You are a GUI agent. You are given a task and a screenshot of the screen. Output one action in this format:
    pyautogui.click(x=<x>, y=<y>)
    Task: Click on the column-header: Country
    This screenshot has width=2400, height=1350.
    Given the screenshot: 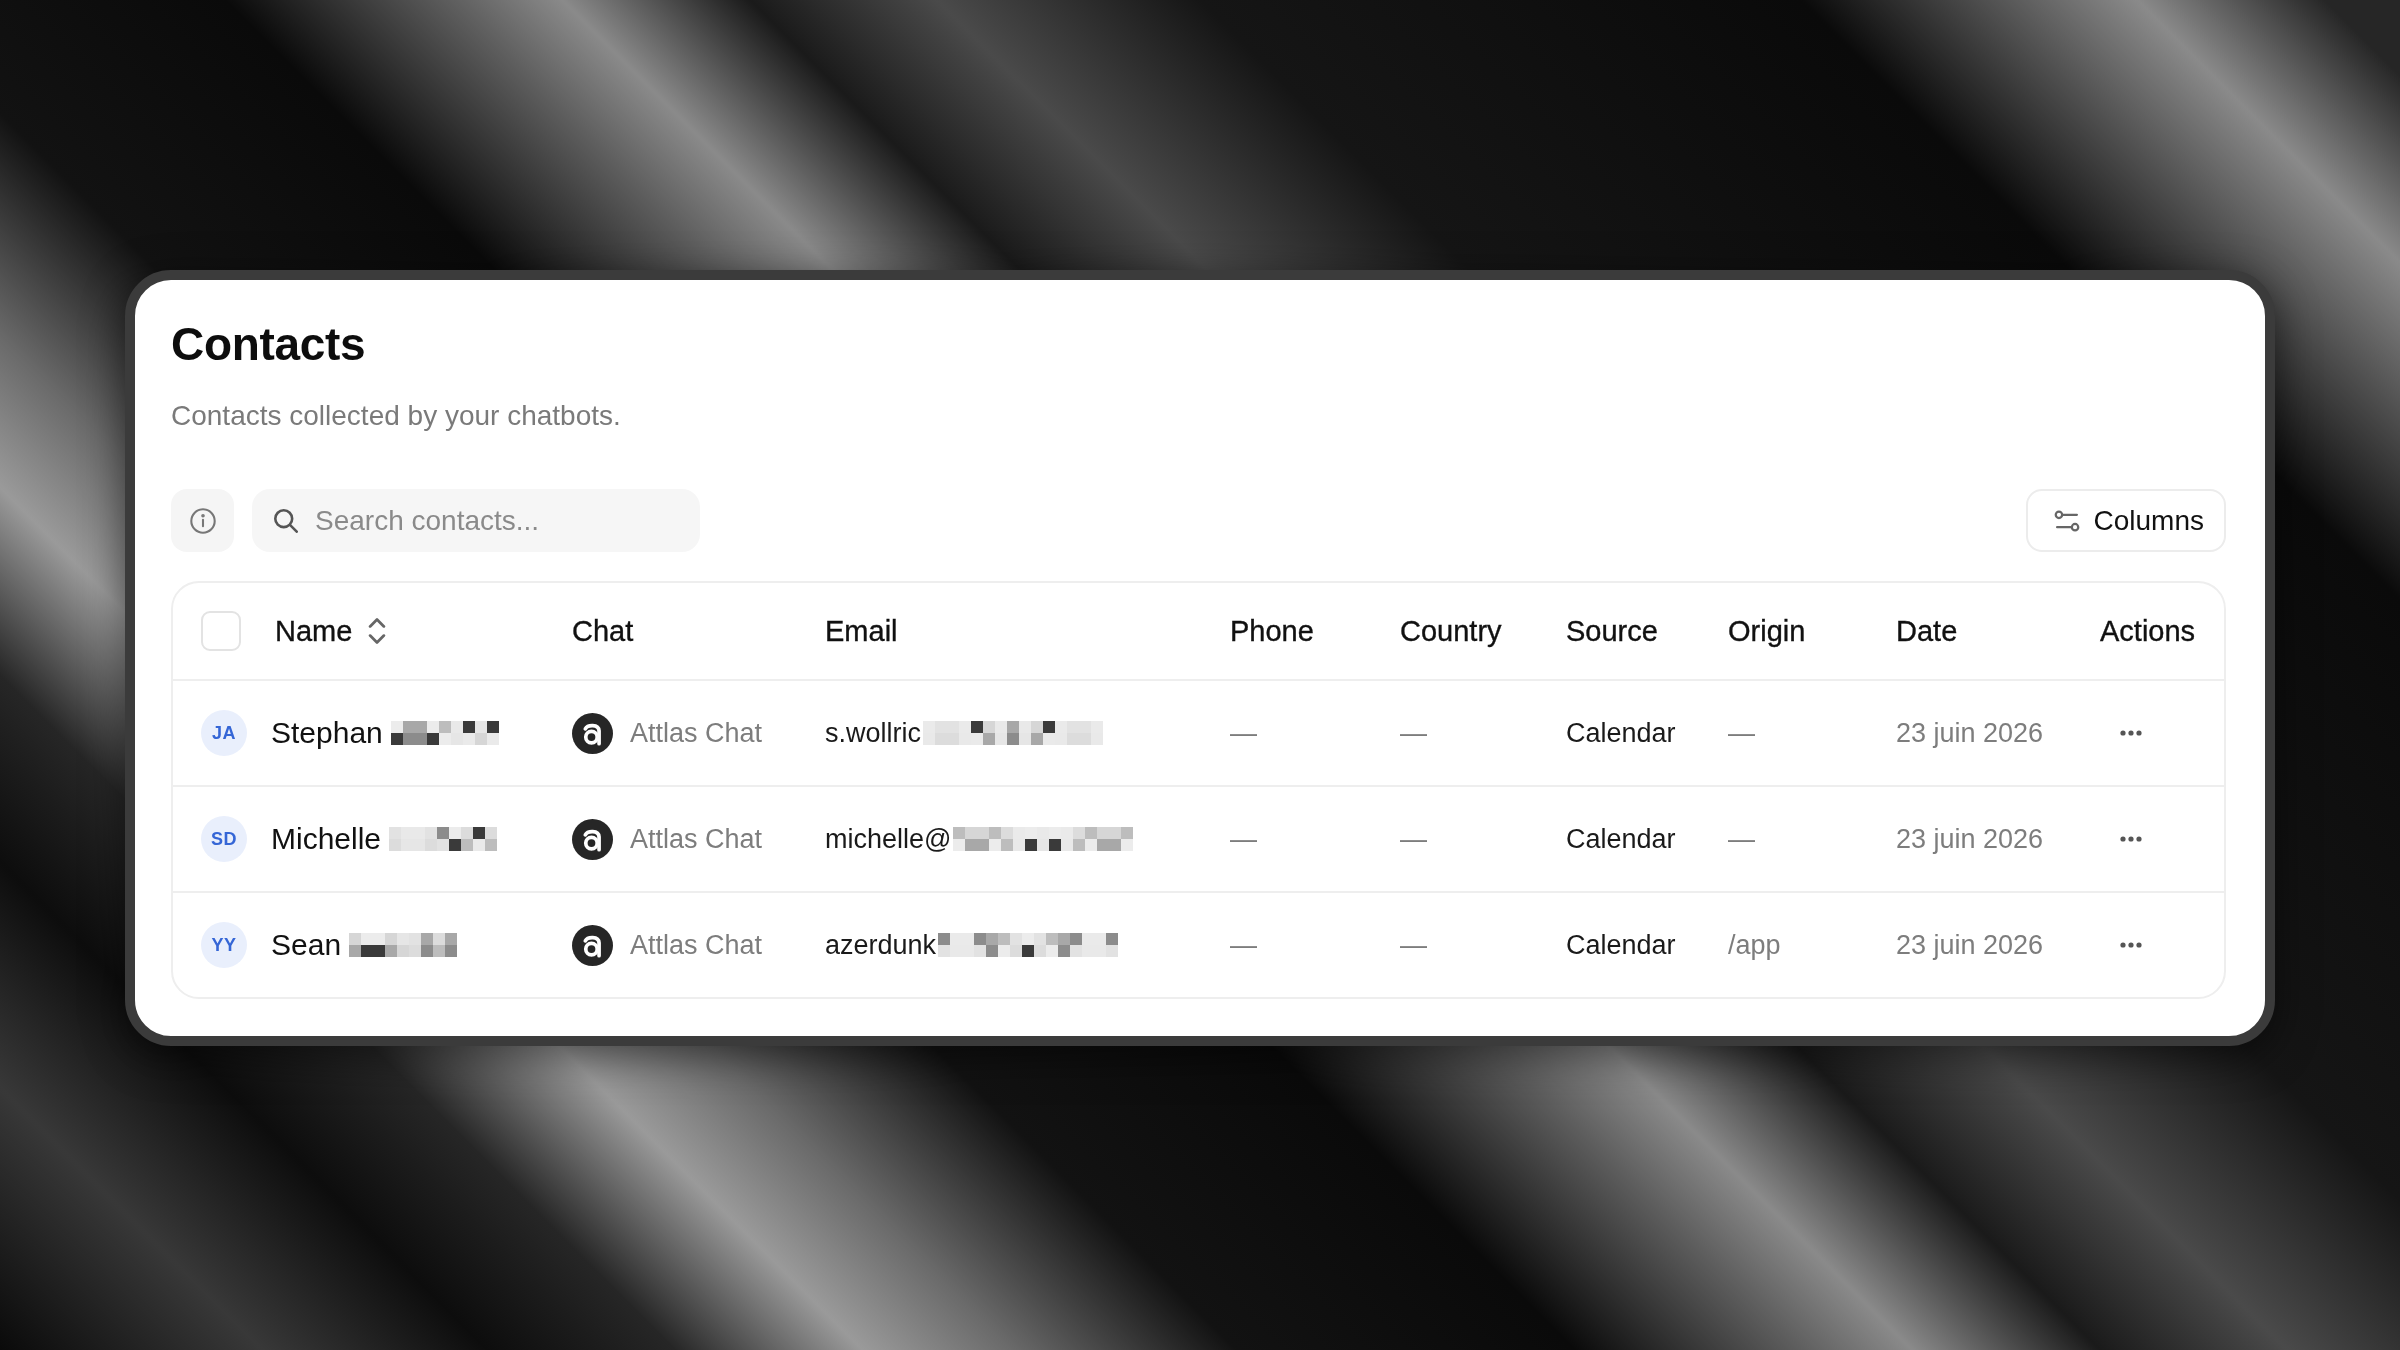 What is the action you would take?
    pyautogui.click(x=1451, y=631)
    